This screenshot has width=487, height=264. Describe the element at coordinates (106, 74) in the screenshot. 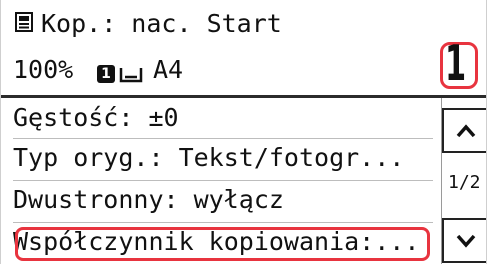

I see `paper-count-badge: 1` at that location.